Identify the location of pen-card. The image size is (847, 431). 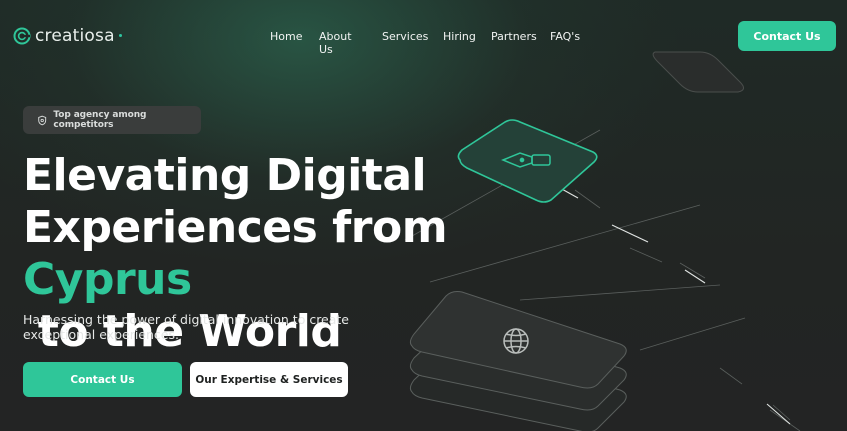
(527, 161).